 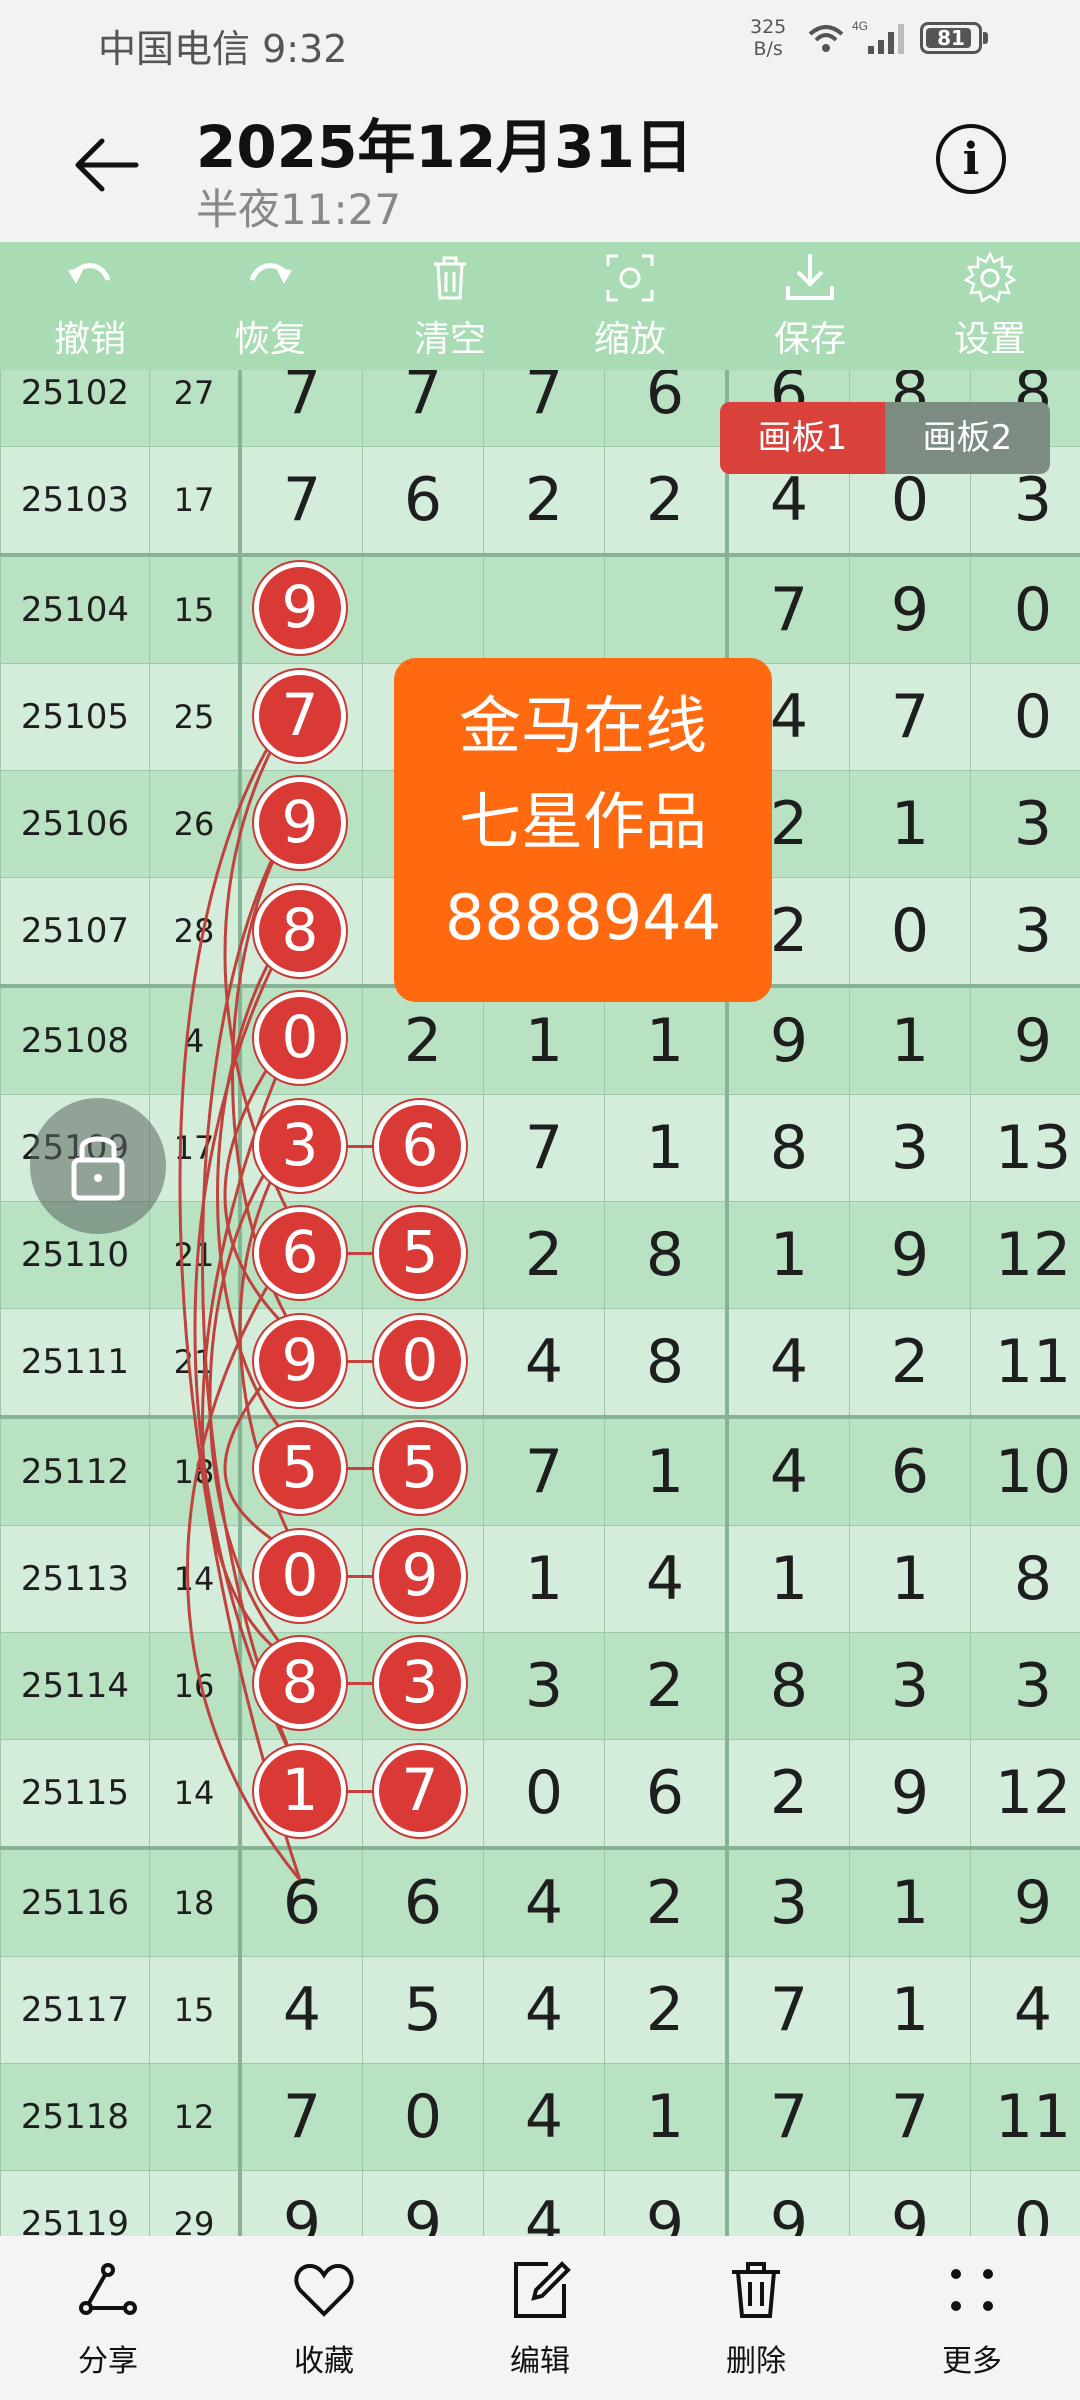 What do you see at coordinates (450, 306) in the screenshot?
I see `clear-button: 清空` at bounding box center [450, 306].